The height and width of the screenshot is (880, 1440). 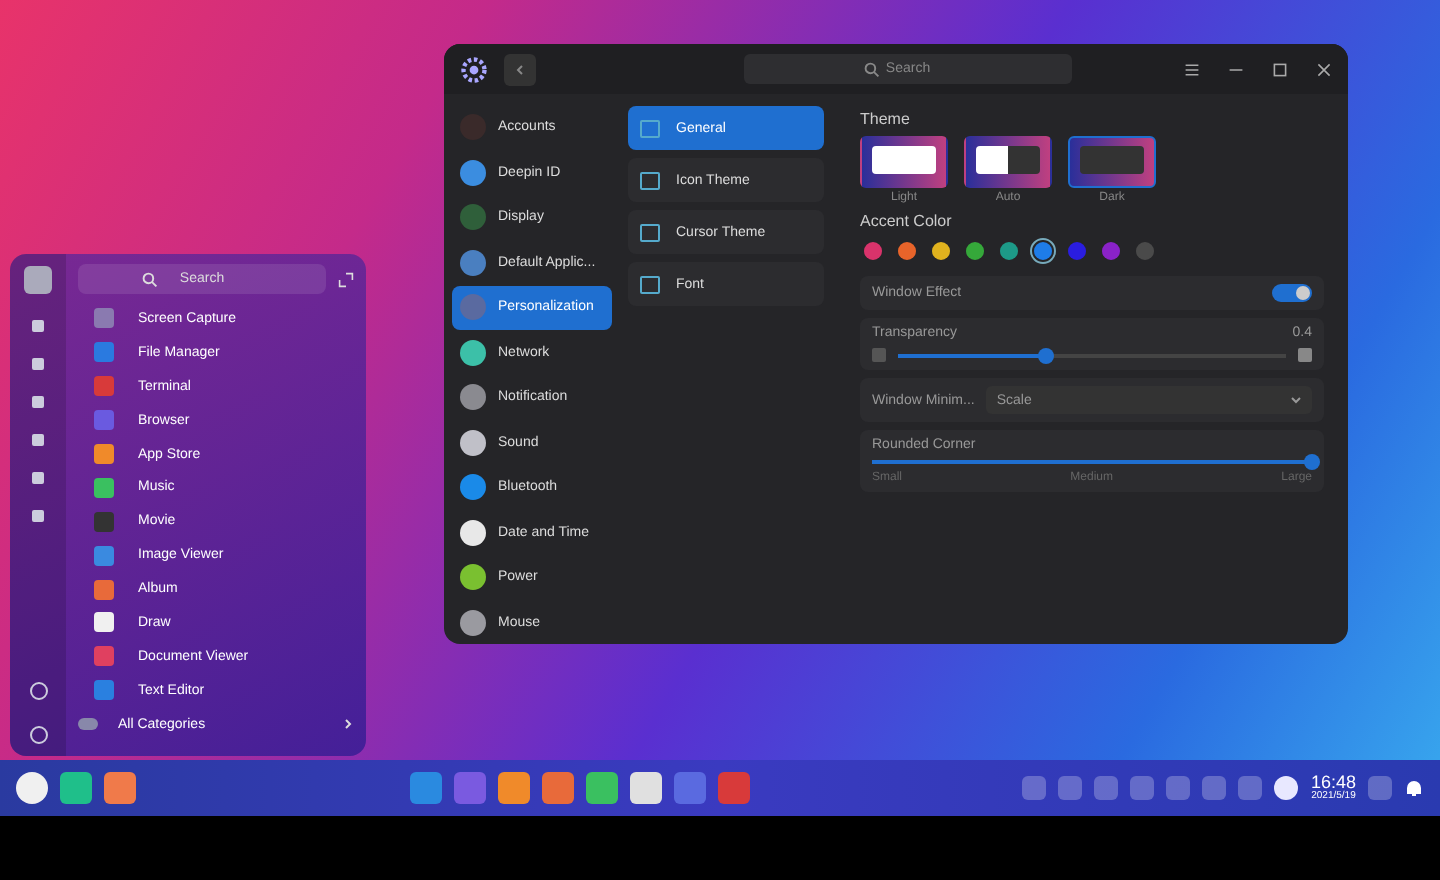 I want to click on expand-icon, so click(x=346, y=279).